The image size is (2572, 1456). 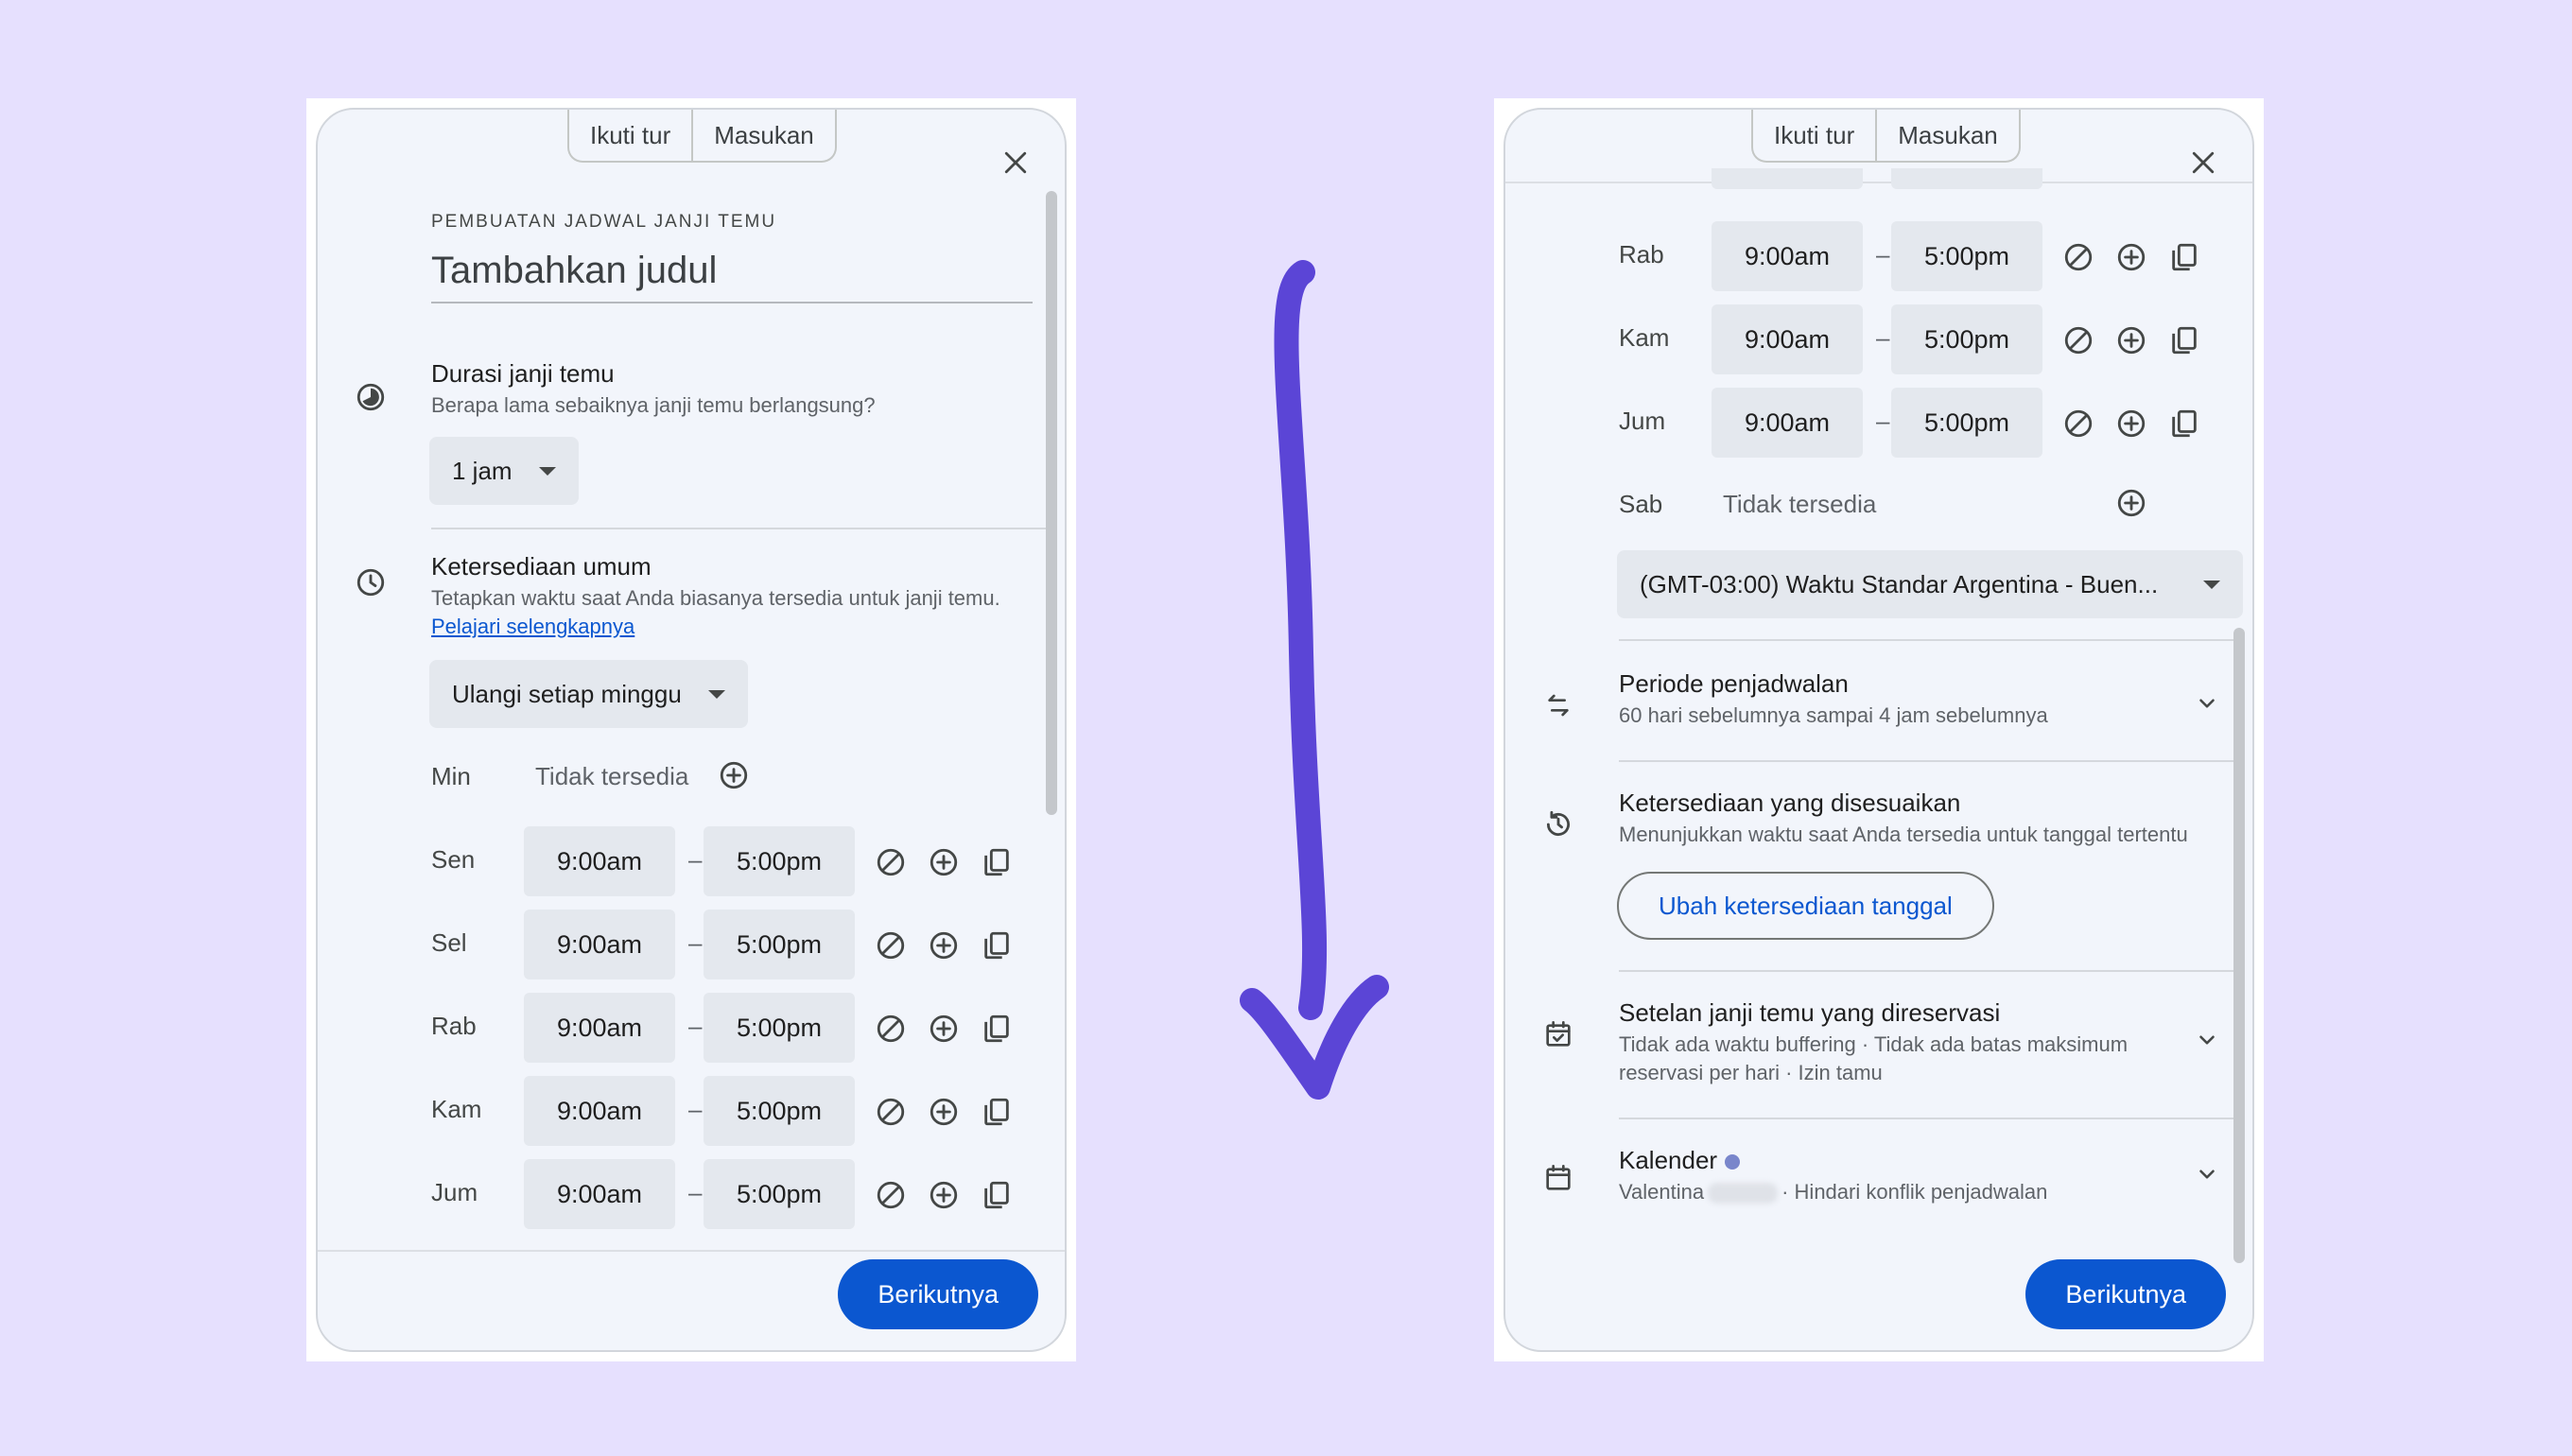 I want to click on title-input: Tambahkan judul, so click(x=732, y=276).